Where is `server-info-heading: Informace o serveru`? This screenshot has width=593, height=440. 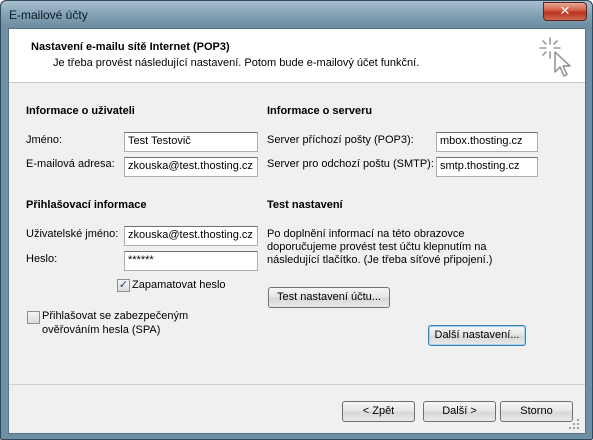 server-info-heading: Informace o serveru is located at coordinates (320, 111).